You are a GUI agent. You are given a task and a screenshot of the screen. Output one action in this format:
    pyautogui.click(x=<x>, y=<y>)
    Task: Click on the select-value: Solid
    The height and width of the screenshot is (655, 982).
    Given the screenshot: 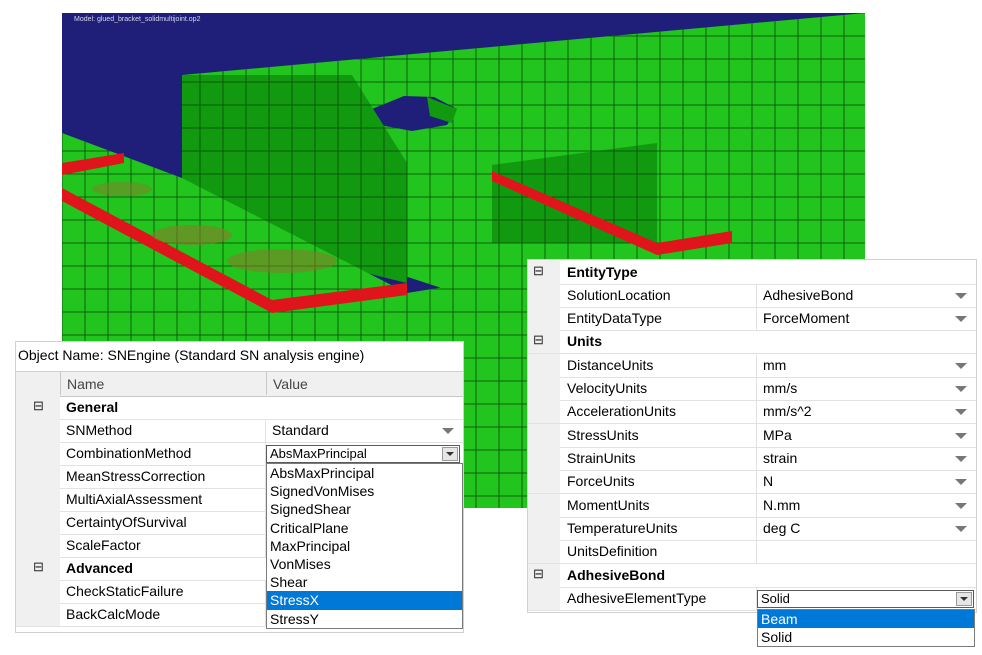 What is the action you would take?
    pyautogui.click(x=775, y=598)
    